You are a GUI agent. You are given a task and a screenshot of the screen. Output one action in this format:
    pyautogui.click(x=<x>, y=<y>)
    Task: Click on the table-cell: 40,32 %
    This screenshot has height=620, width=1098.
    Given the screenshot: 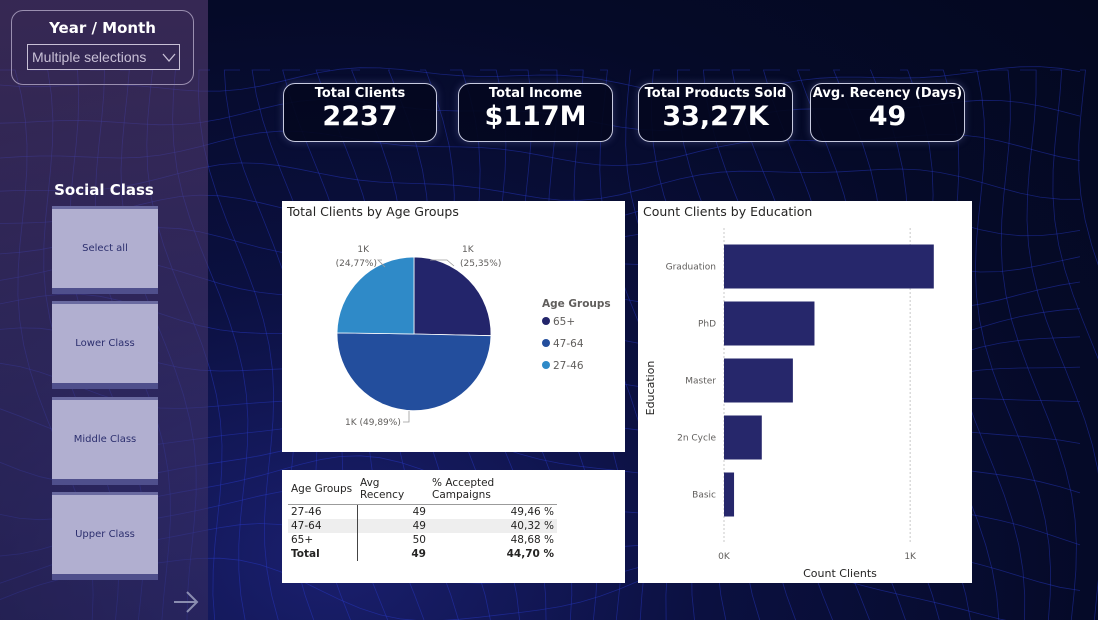 What is the action you would take?
    pyautogui.click(x=493, y=525)
    